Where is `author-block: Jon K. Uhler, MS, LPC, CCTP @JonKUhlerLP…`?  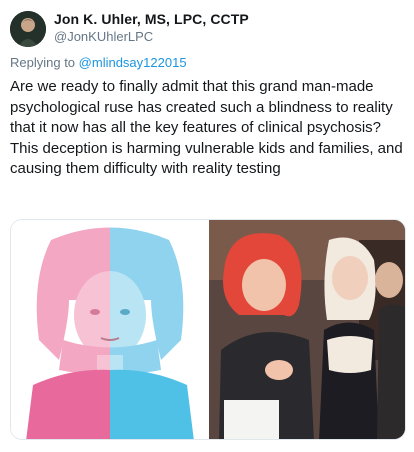
author-block: Jon K. Uhler, MS, LPC, CCTP @JonKUhlerLP… is located at coordinates (151, 28).